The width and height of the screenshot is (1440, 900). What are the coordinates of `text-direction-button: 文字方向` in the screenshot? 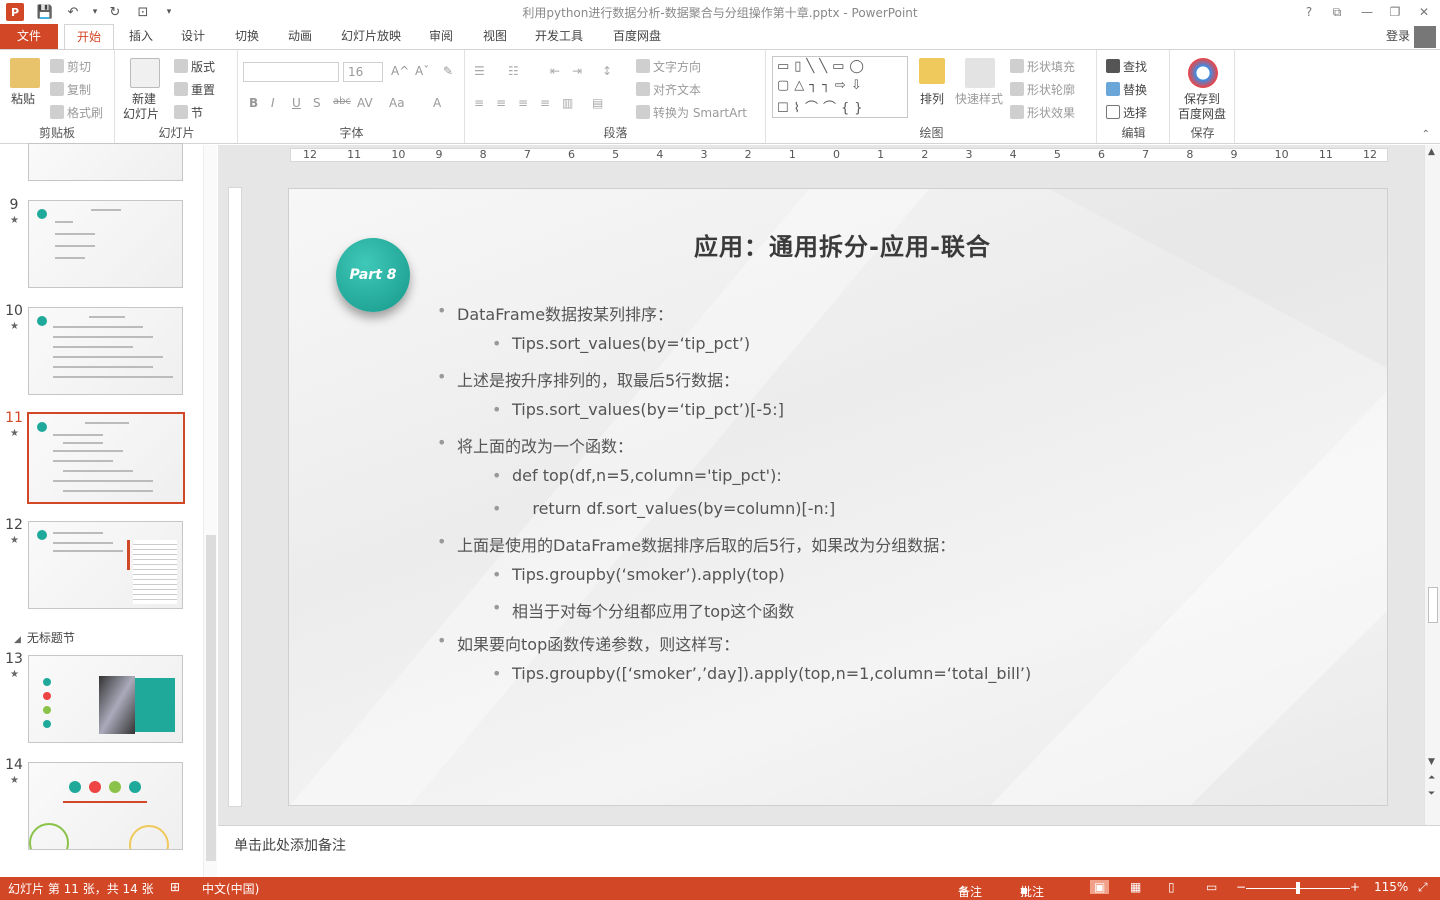 It's located at (668, 66).